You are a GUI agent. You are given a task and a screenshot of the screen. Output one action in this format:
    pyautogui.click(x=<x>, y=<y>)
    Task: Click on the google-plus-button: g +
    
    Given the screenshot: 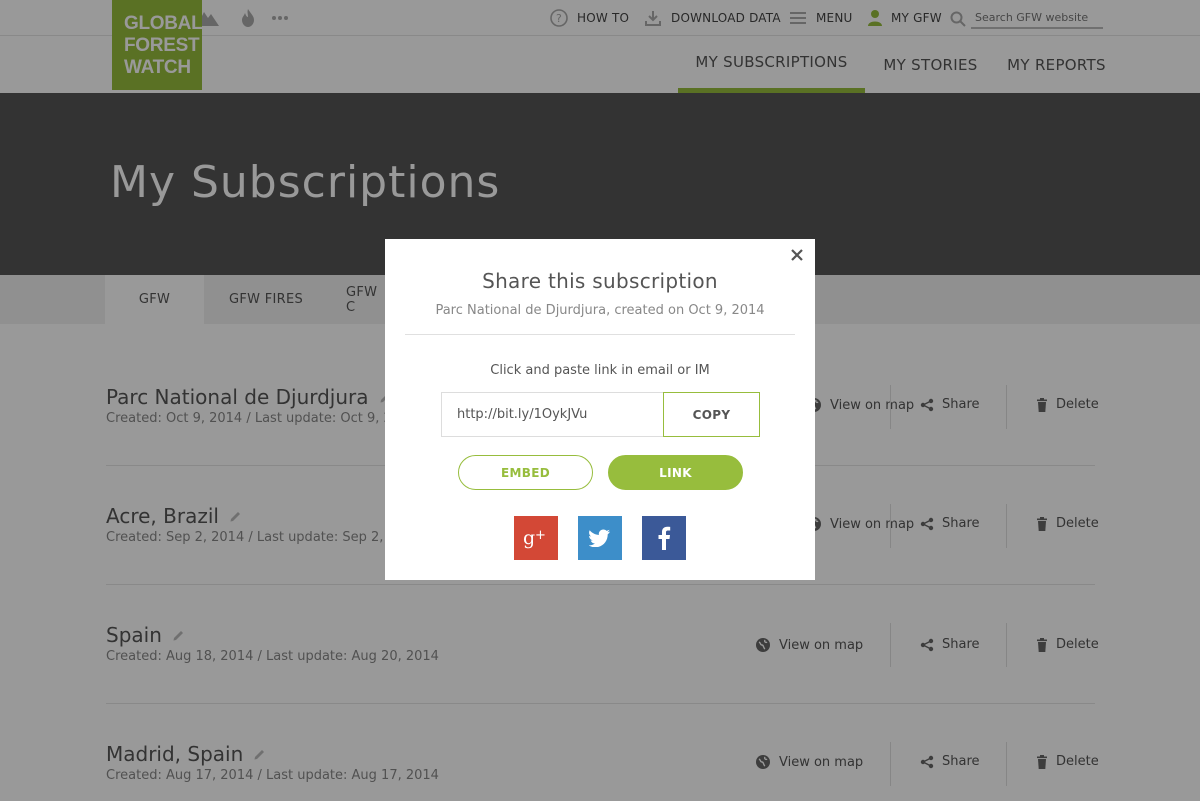 What is the action you would take?
    pyautogui.click(x=536, y=538)
    